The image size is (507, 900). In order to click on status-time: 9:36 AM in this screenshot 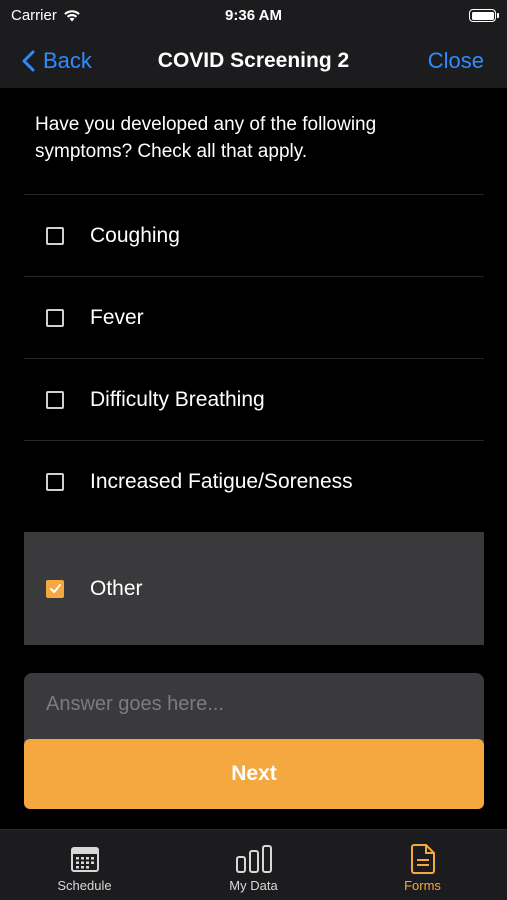, I will do `click(253, 15)`.